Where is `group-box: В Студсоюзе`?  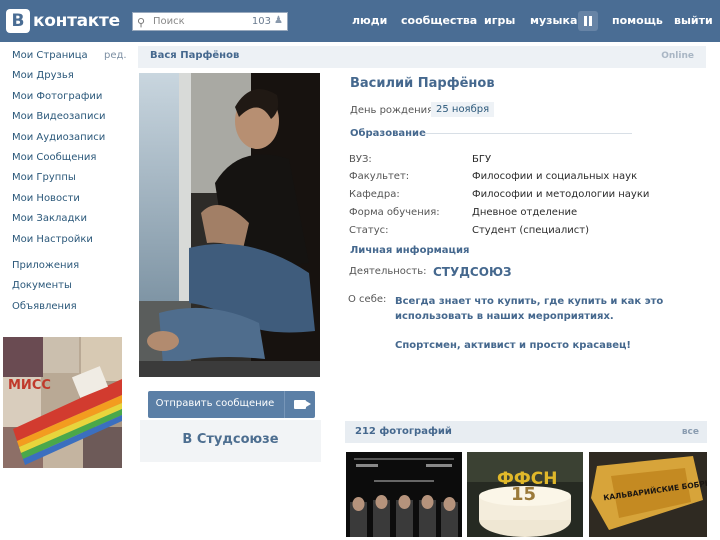
group-box: В Студсоюзе is located at coordinates (230, 441).